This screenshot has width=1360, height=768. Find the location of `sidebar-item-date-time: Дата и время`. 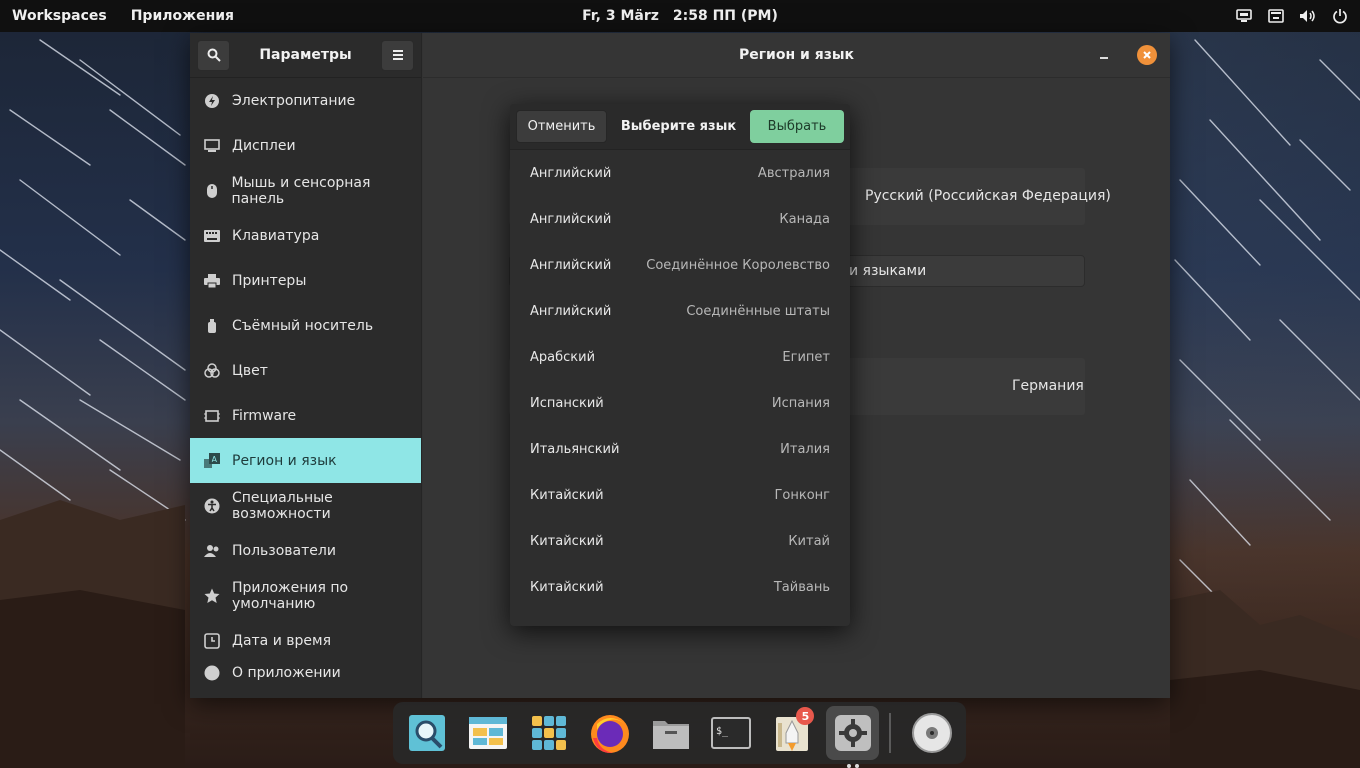

sidebar-item-date-time: Дата и время is located at coordinates (305, 640).